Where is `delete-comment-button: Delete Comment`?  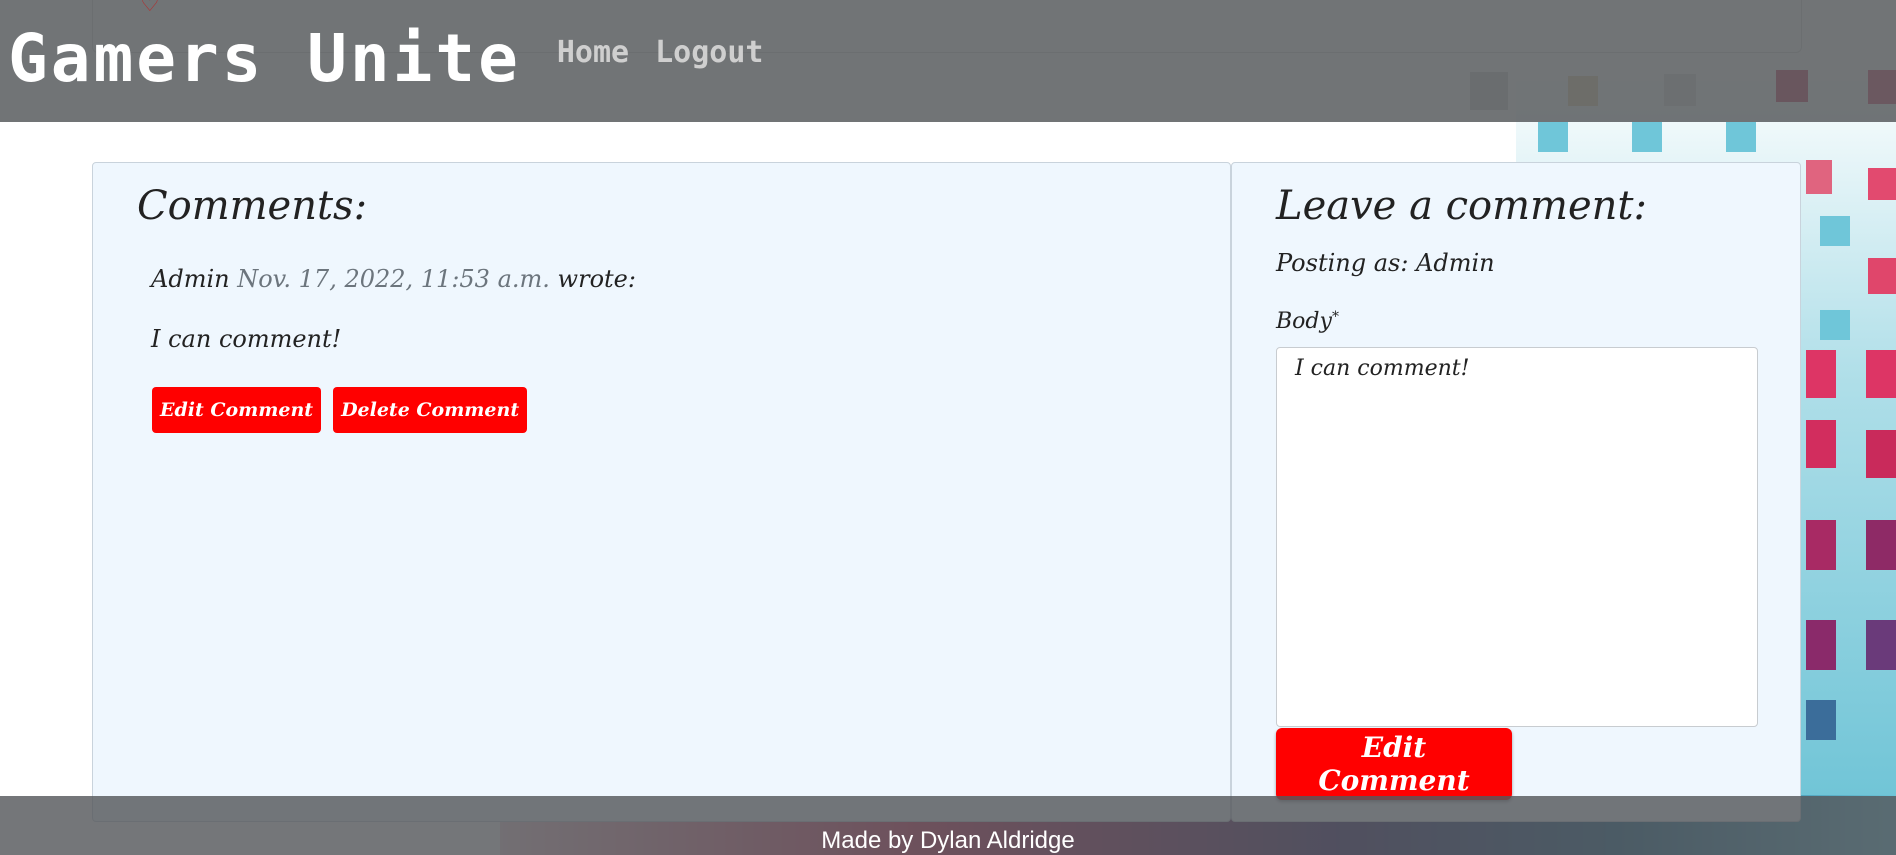
delete-comment-button: Delete Comment is located at coordinates (430, 410).